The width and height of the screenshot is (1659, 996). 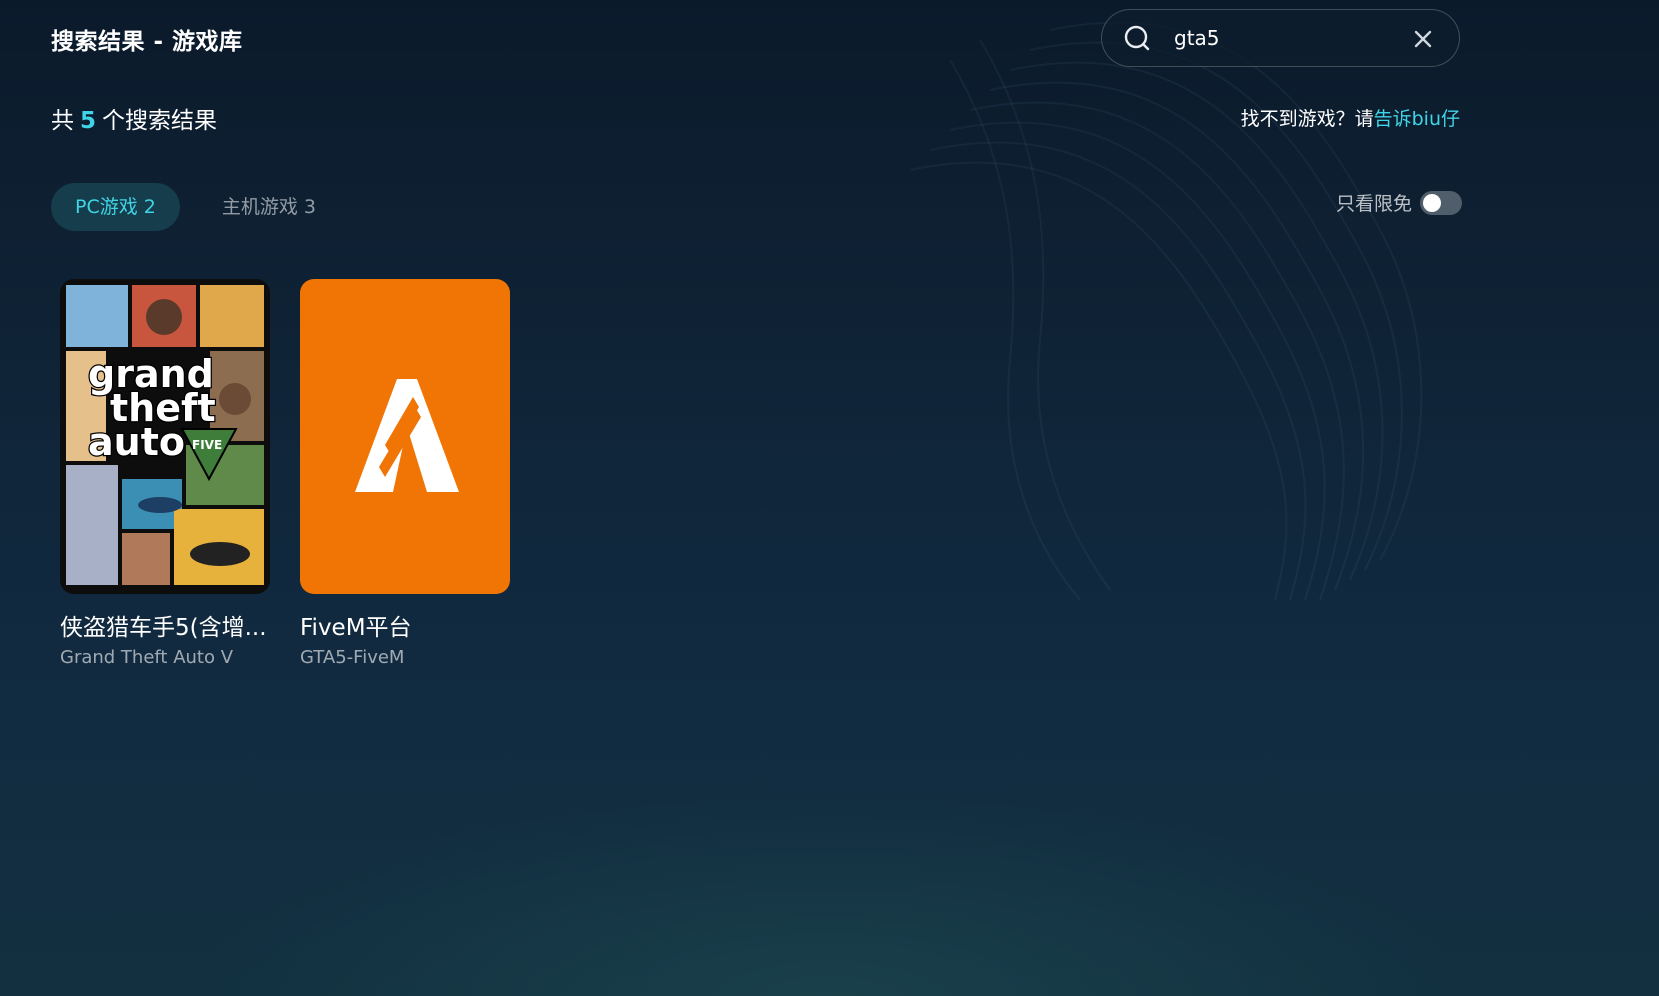 I want to click on free-only-toggle, so click(x=1441, y=202).